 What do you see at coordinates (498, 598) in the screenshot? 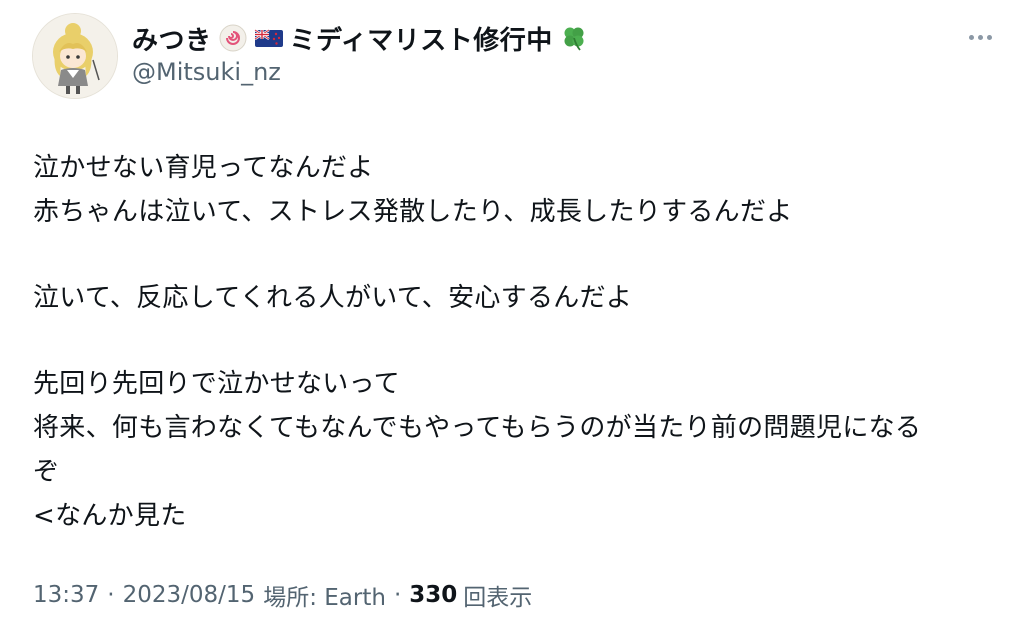
I see `views-label: 回表示` at bounding box center [498, 598].